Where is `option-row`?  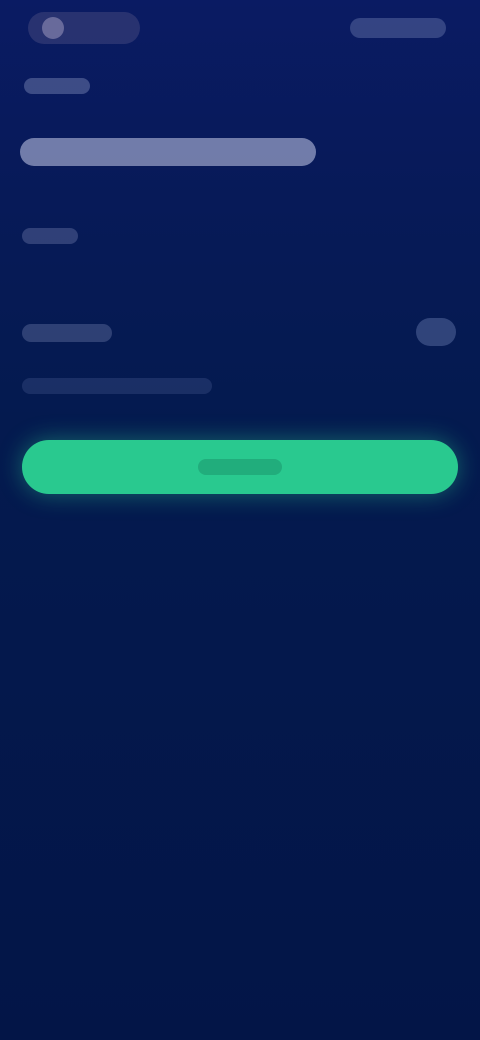
option-row is located at coordinates (240, 334).